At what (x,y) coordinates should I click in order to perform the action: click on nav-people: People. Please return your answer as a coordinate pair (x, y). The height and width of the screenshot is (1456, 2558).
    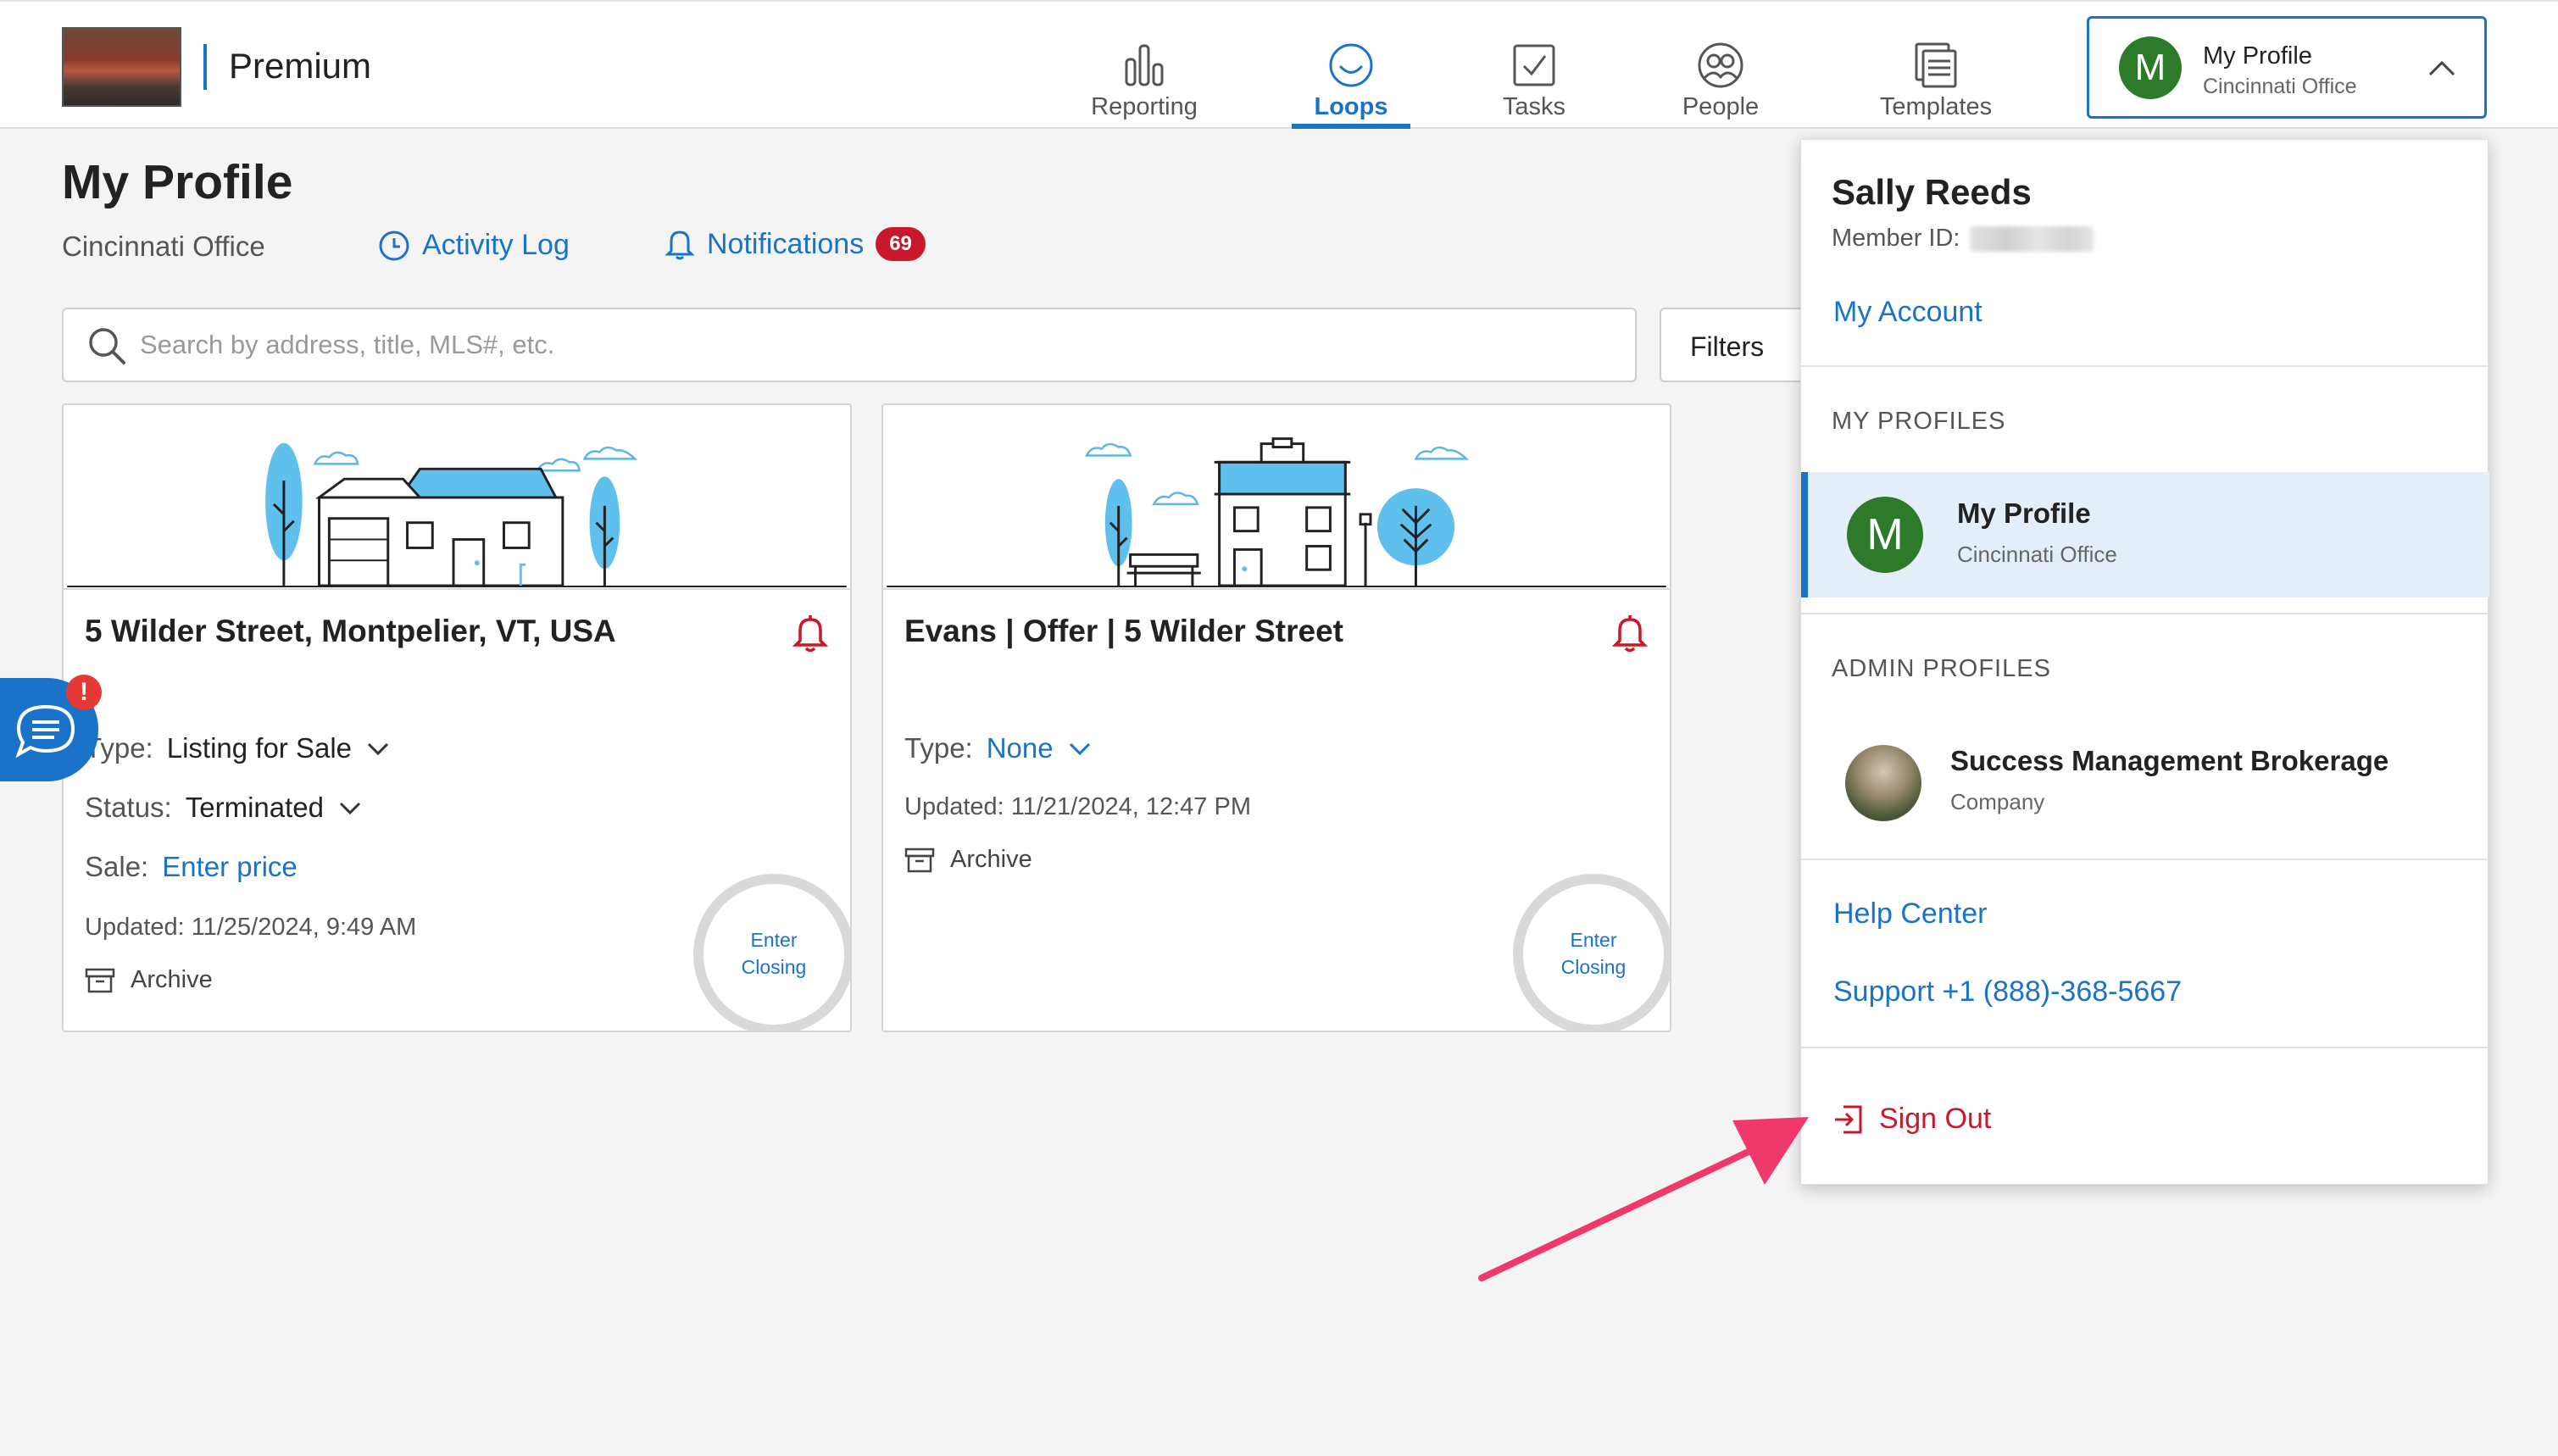
    Looking at the image, I should click on (1721, 81).